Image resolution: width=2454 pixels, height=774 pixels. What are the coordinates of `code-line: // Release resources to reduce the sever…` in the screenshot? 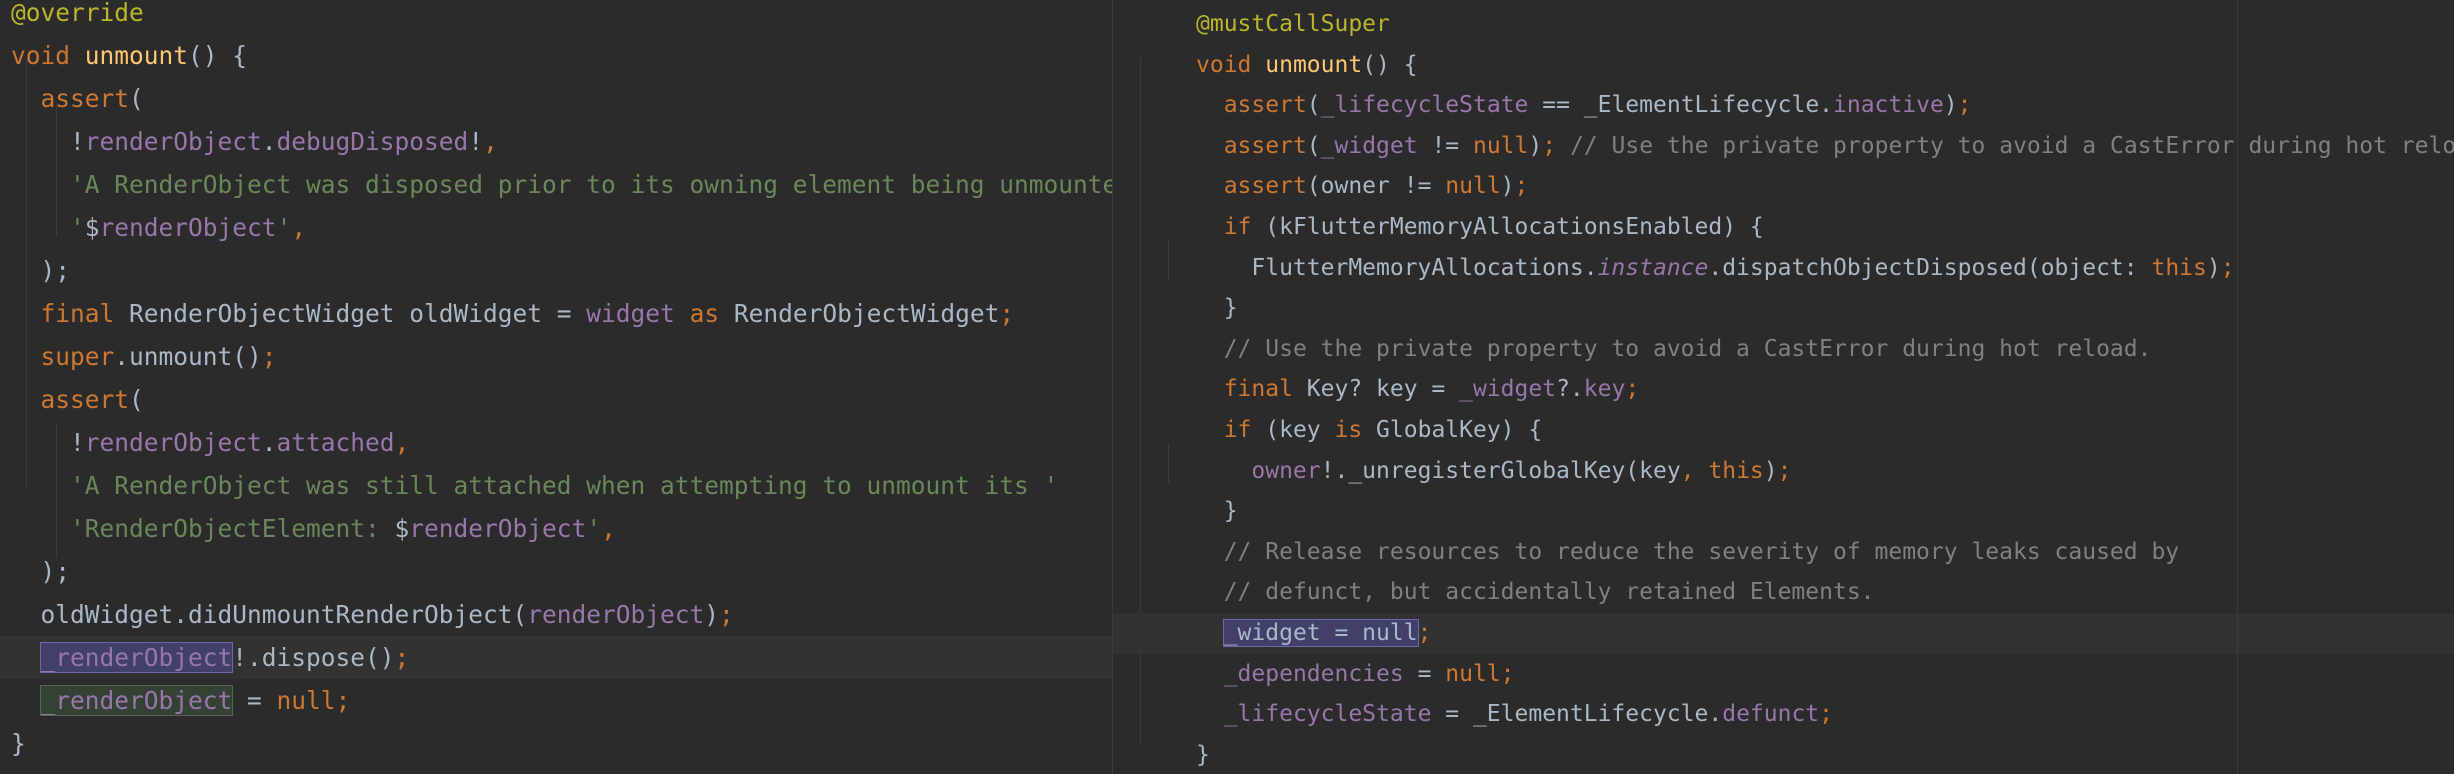 It's located at (1783, 552).